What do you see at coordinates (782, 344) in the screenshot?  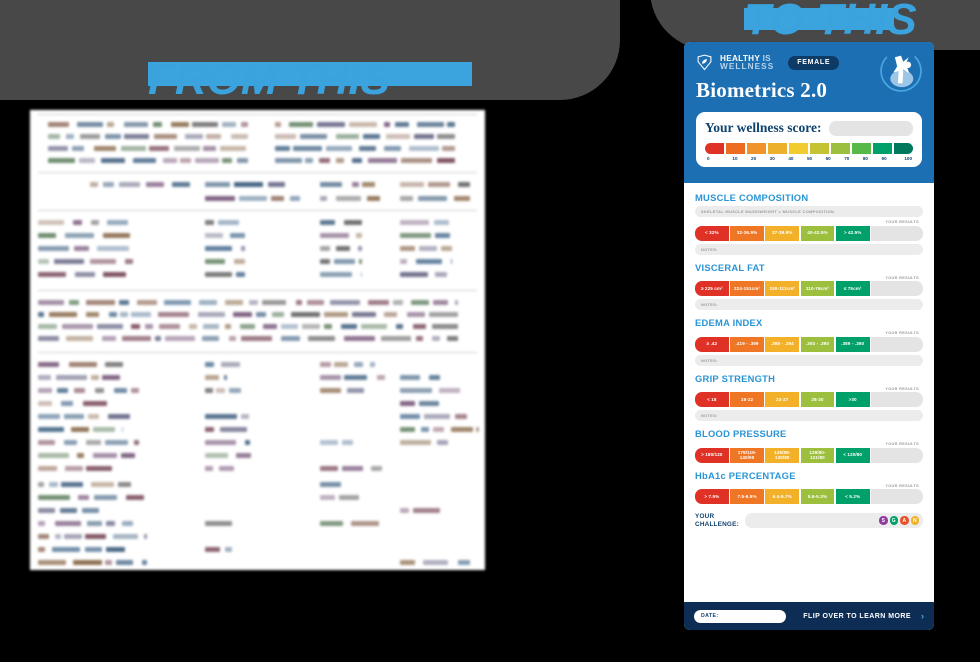 I see `metric-band: .398 - .394` at bounding box center [782, 344].